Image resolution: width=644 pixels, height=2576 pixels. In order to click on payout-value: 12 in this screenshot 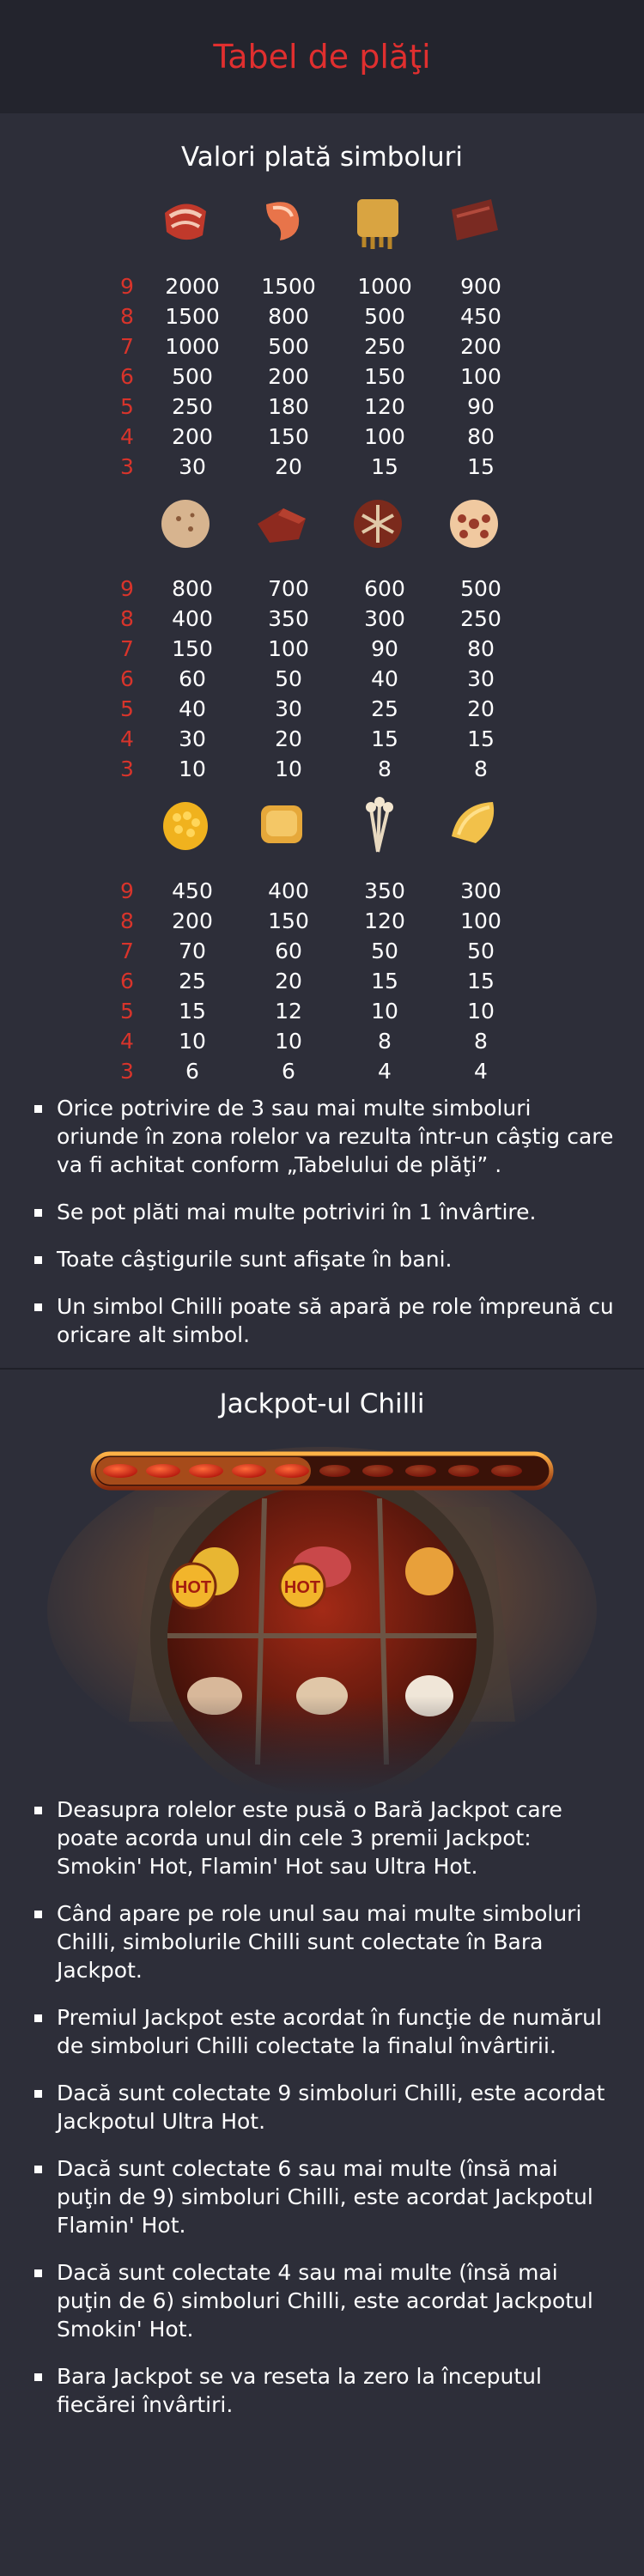, I will do `click(289, 1012)`.